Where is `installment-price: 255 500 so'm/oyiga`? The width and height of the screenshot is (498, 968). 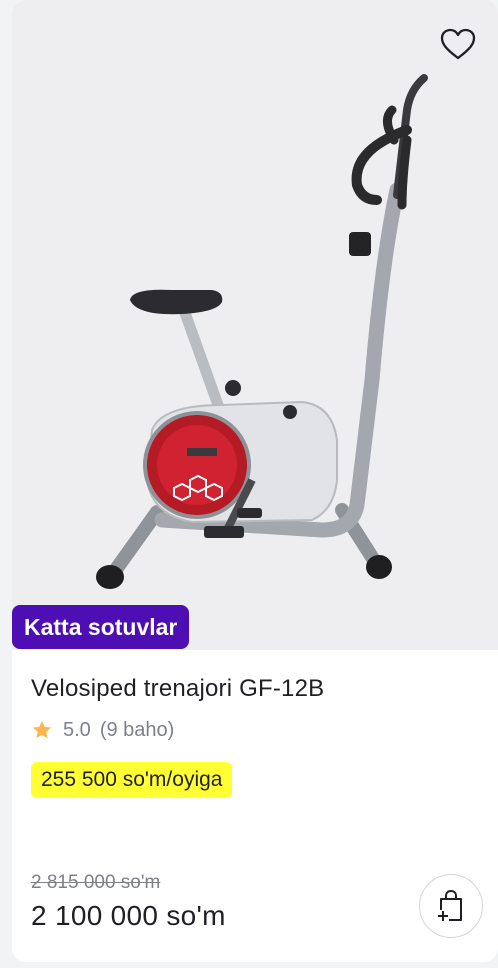 installment-price: 255 500 so'm/oyiga is located at coordinates (132, 780).